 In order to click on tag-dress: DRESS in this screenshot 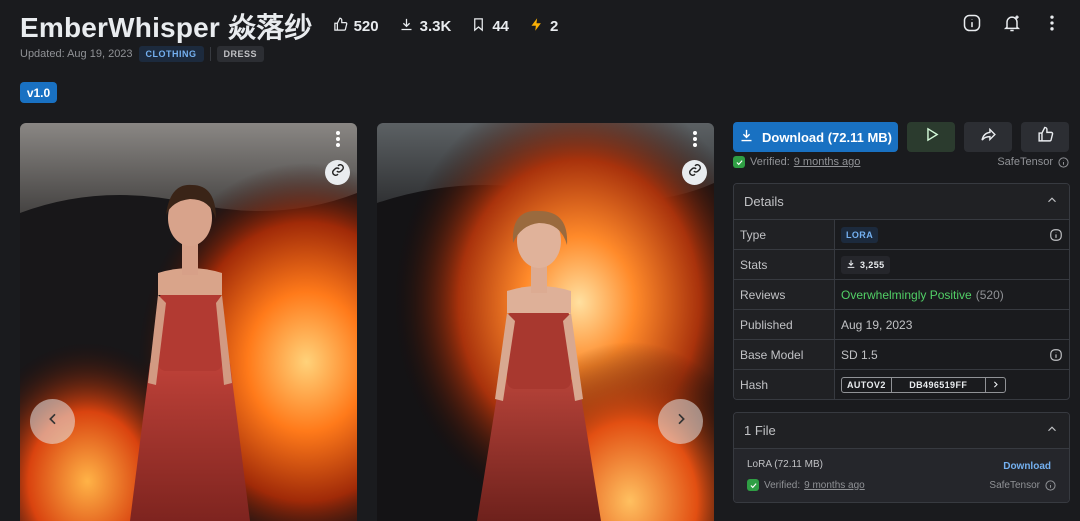, I will do `click(240, 54)`.